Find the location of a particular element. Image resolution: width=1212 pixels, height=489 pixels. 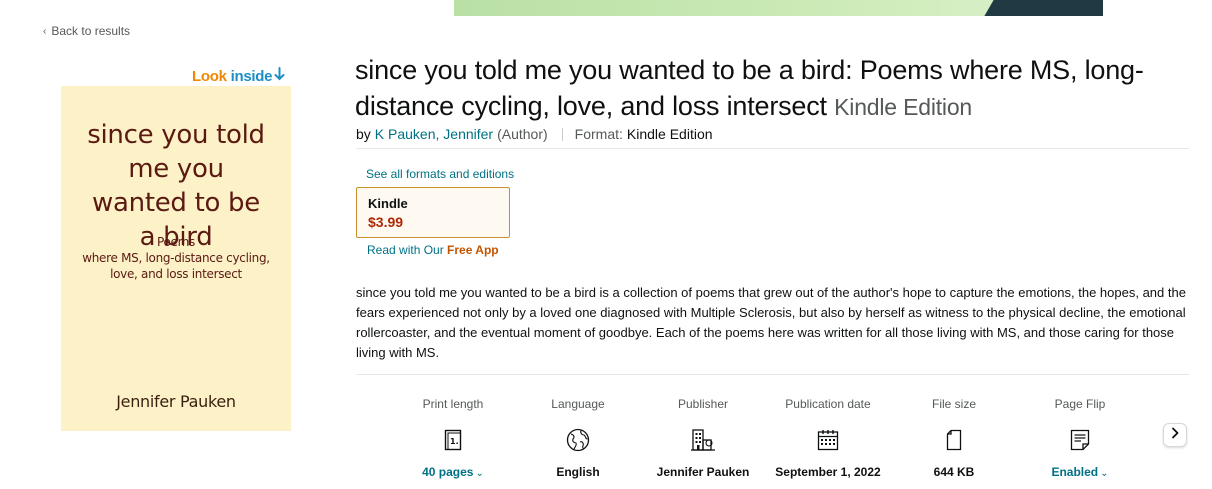

detail-label: Publisher is located at coordinates (703, 404).